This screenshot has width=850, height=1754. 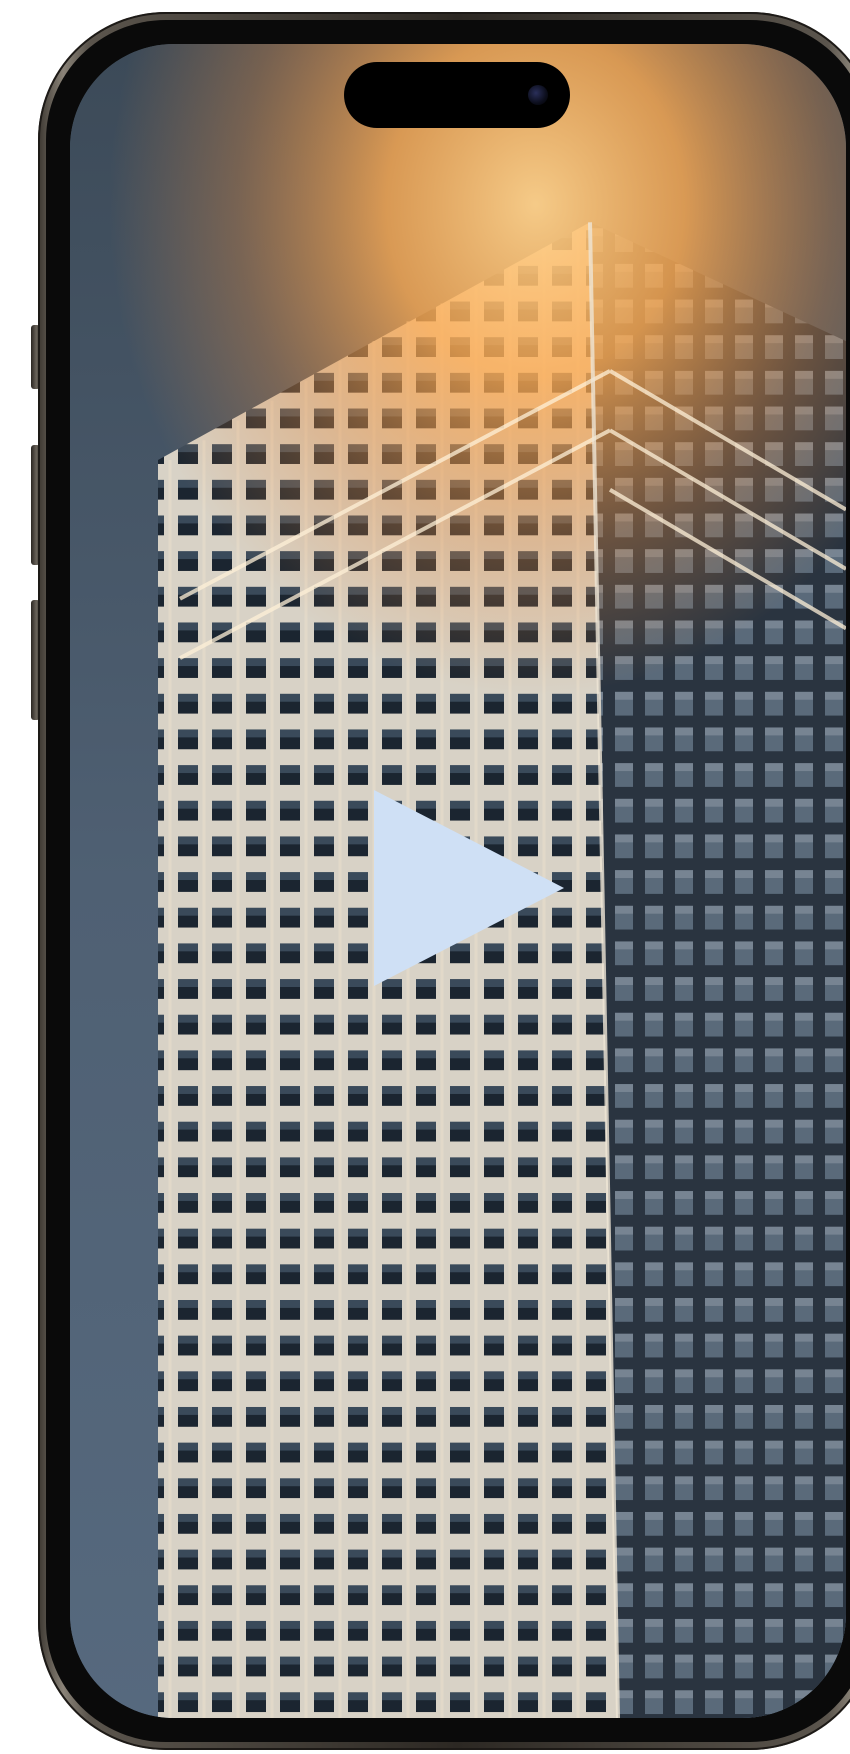 What do you see at coordinates (538, 95) in the screenshot?
I see `front-camera-icon` at bounding box center [538, 95].